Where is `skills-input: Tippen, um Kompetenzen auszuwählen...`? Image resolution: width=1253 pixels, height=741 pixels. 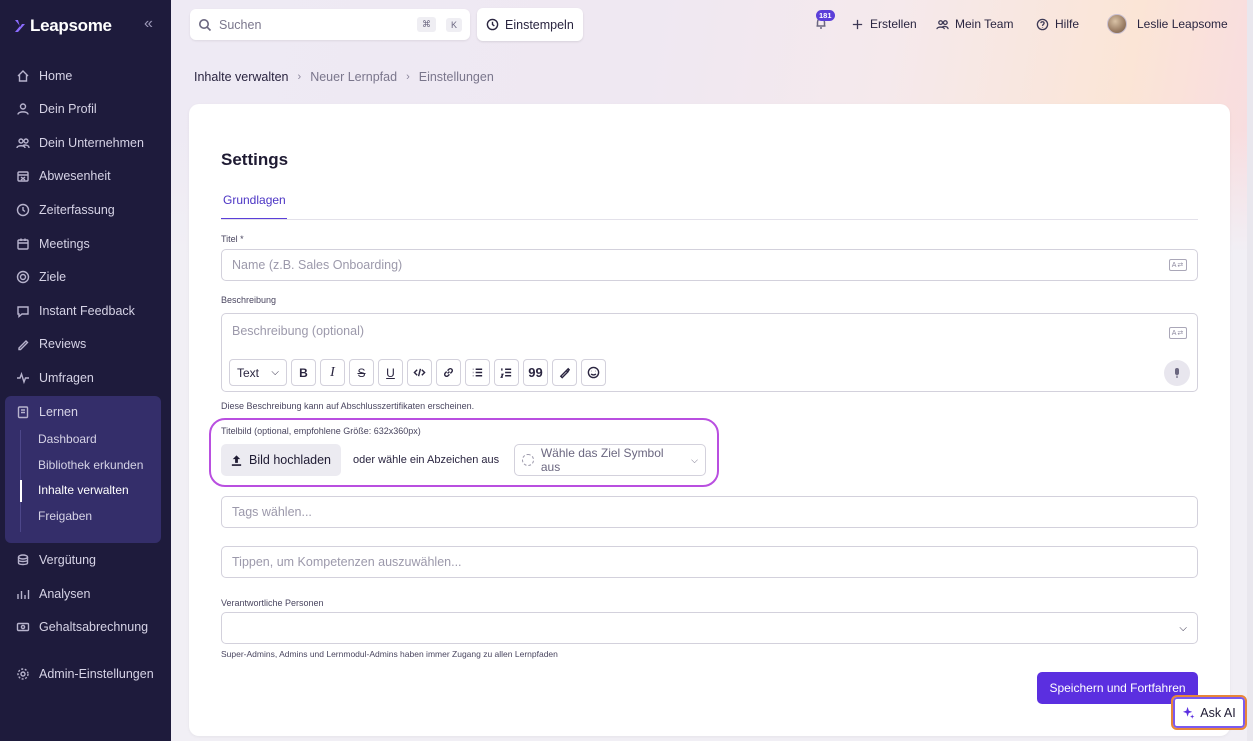
skills-input: Tippen, um Kompetenzen auszuwählen... is located at coordinates (709, 562).